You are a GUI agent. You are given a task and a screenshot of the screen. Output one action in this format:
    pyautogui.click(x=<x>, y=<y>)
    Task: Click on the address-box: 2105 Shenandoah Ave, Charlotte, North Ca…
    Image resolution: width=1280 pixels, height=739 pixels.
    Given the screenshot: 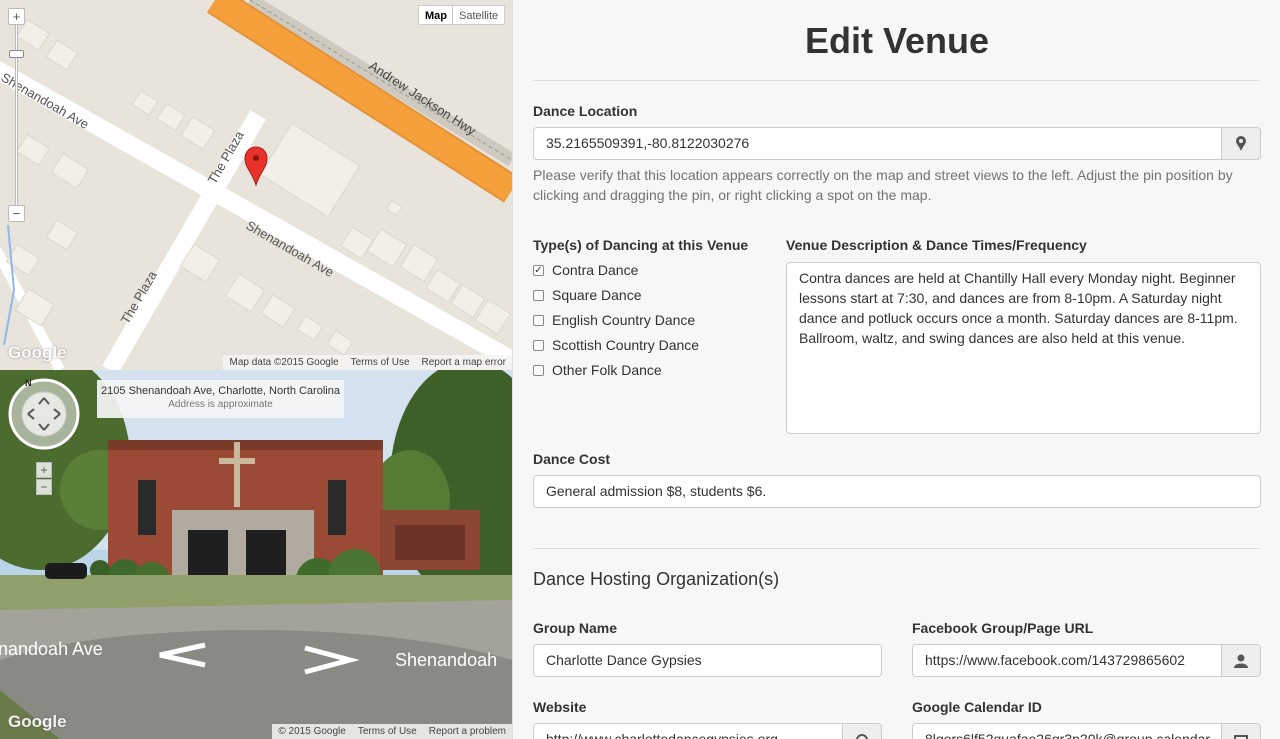 What is the action you would take?
    pyautogui.click(x=220, y=399)
    